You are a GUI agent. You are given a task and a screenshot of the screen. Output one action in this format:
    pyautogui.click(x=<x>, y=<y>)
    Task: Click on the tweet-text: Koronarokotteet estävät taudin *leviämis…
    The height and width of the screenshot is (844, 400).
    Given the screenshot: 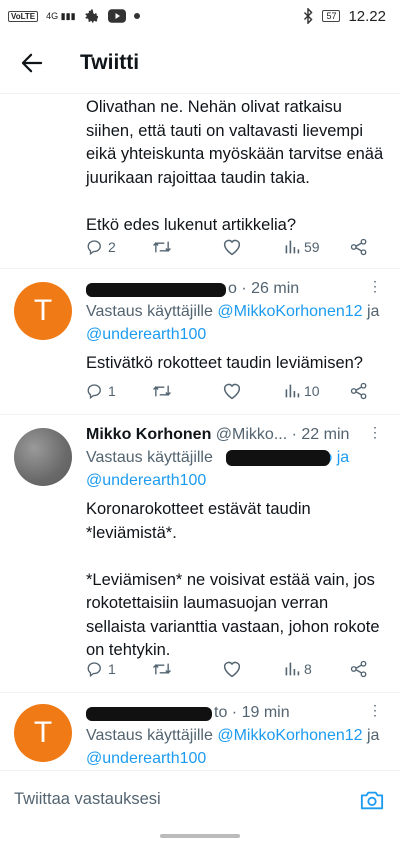 What is the action you would take?
    pyautogui.click(x=233, y=579)
    